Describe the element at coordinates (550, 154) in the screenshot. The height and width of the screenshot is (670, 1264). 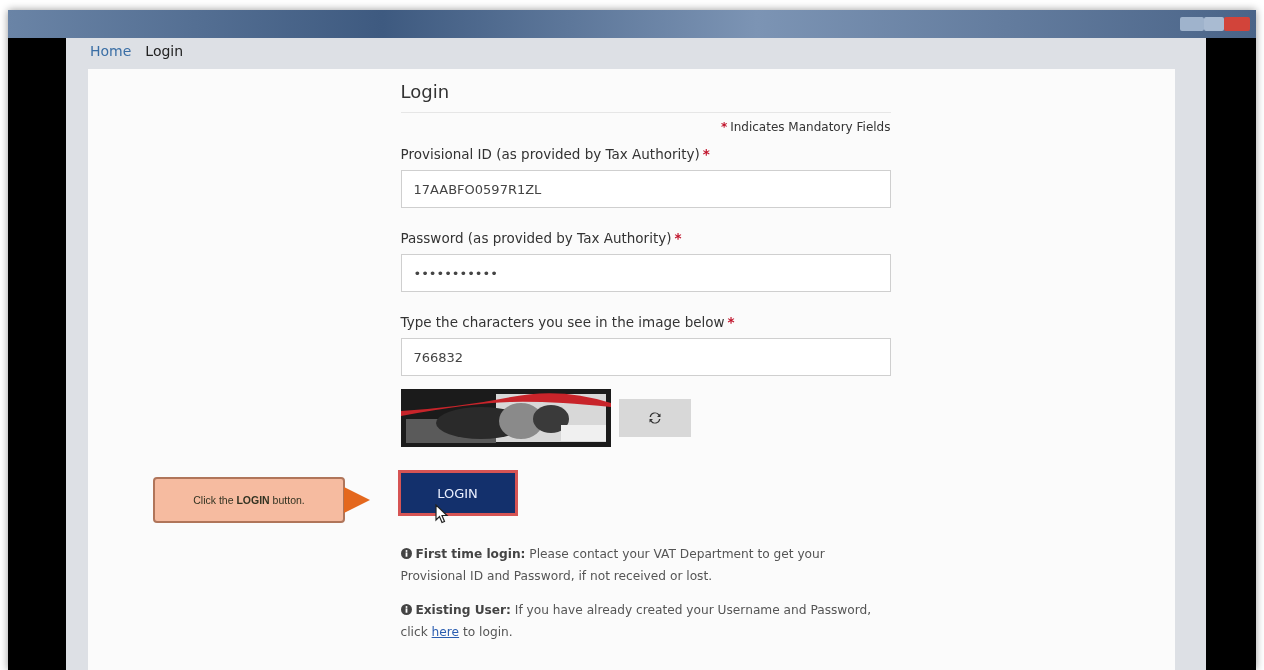
I see `field-label: Provisional ID (as provided by Tax Authority)` at that location.